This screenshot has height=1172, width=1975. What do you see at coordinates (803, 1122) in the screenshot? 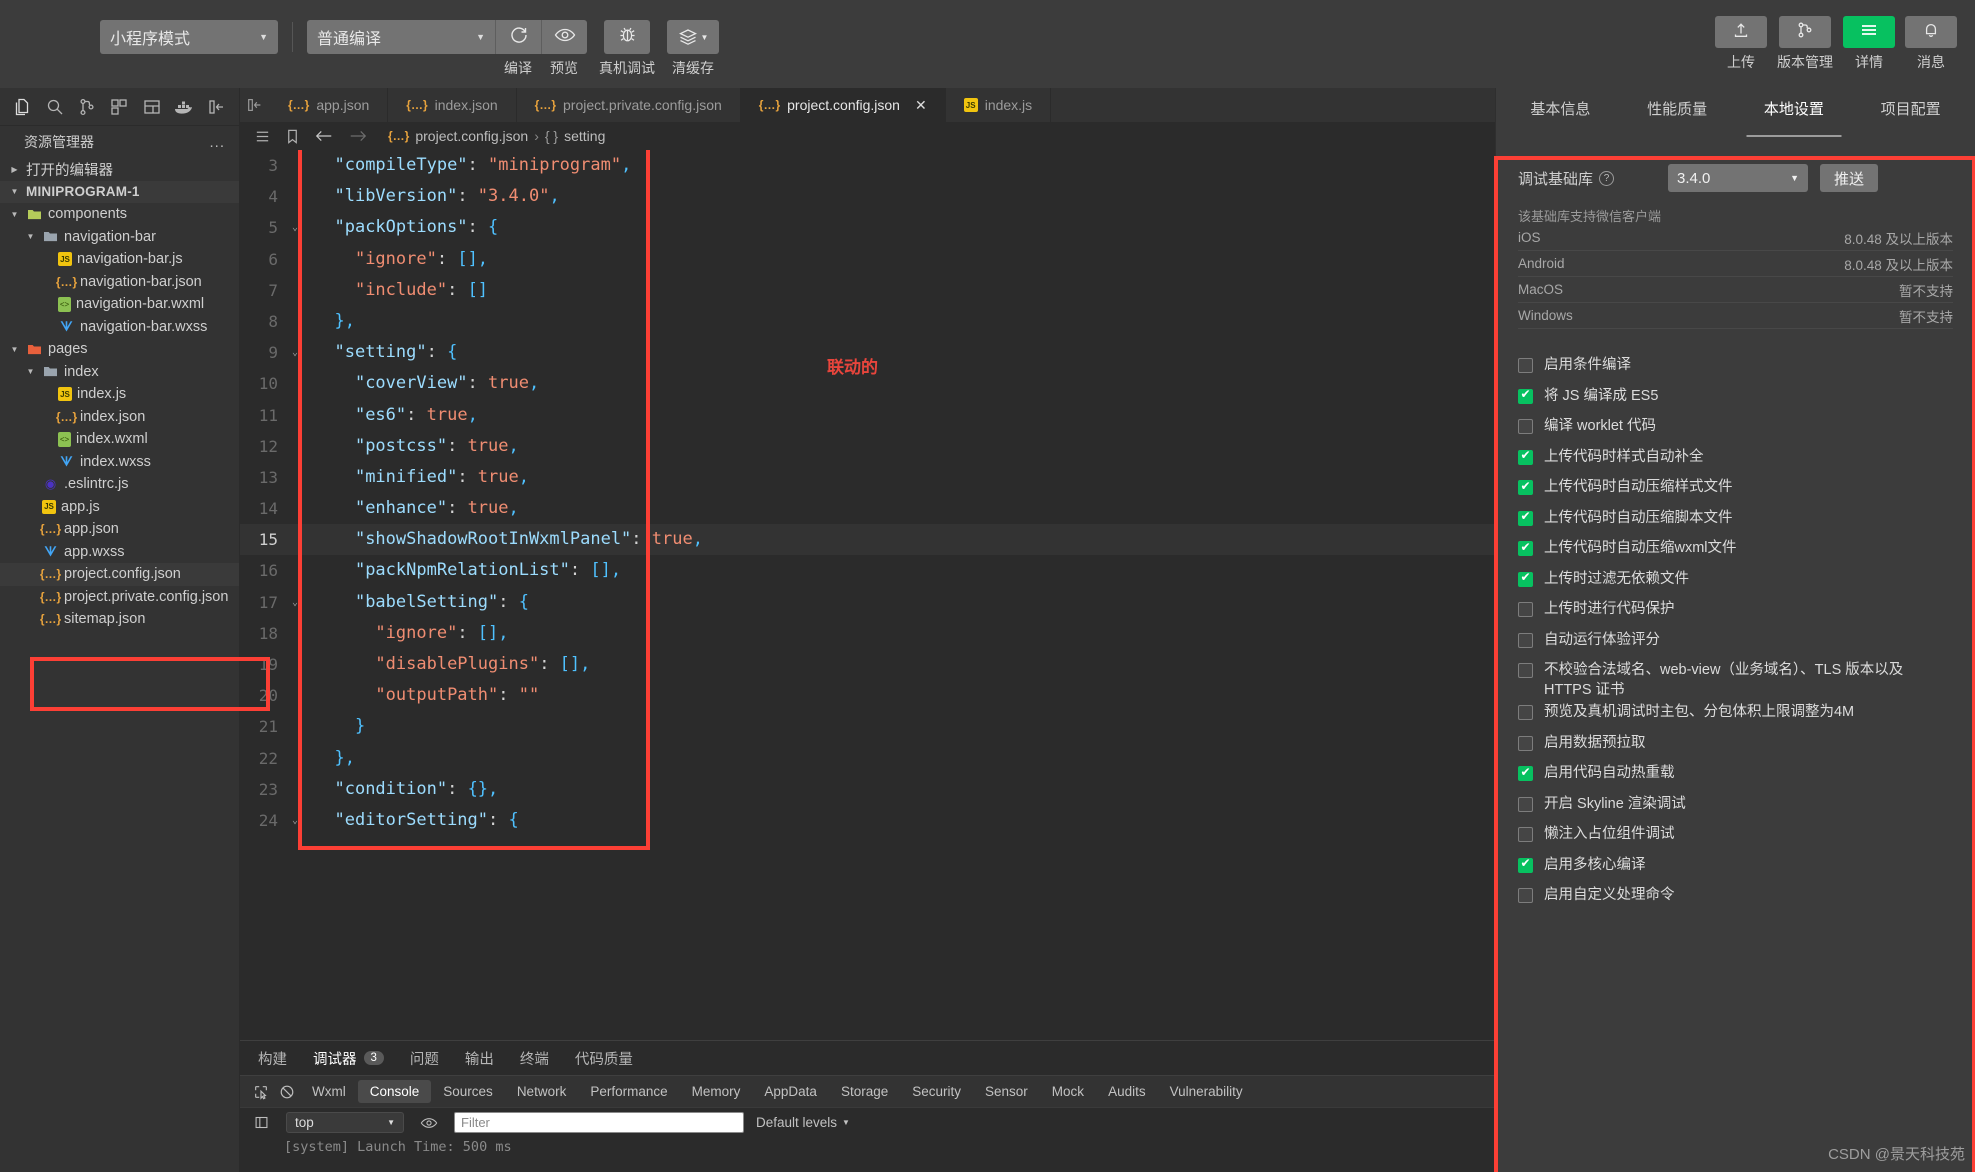
I see `console-levels-select: Default levels ▼` at bounding box center [803, 1122].